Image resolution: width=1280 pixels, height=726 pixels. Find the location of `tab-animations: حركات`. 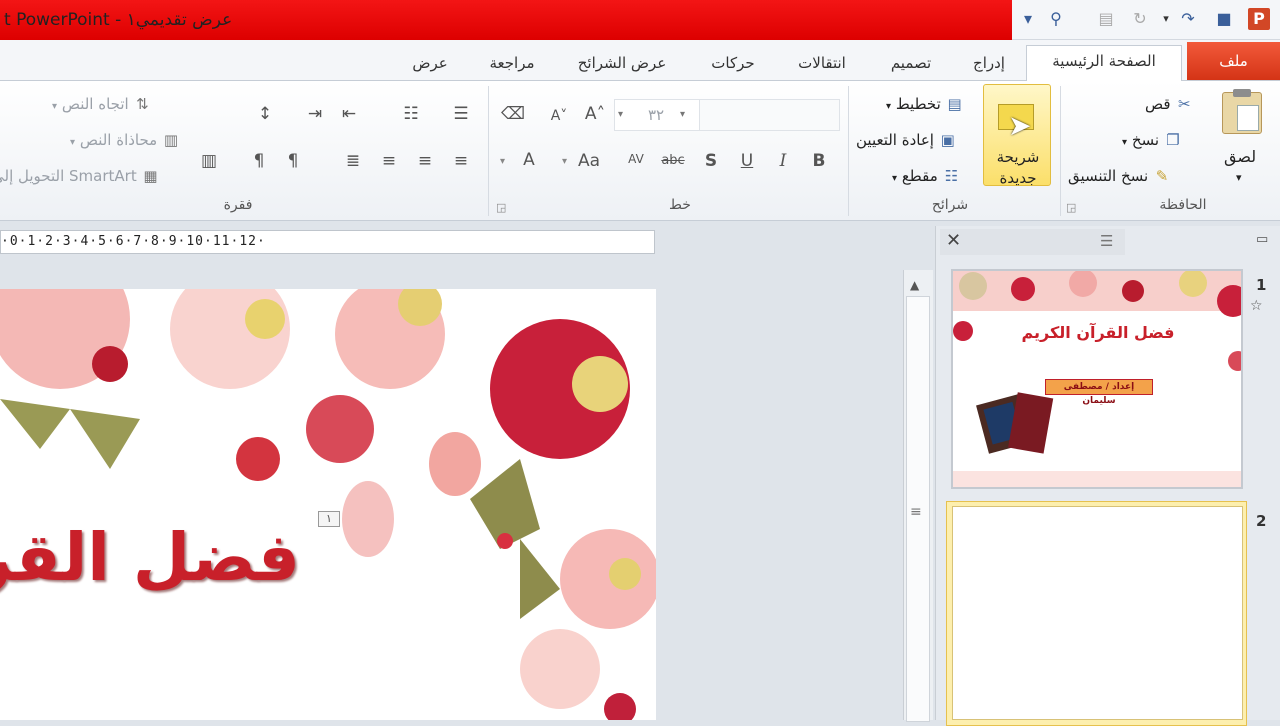

tab-animations: حركات is located at coordinates (733, 63).